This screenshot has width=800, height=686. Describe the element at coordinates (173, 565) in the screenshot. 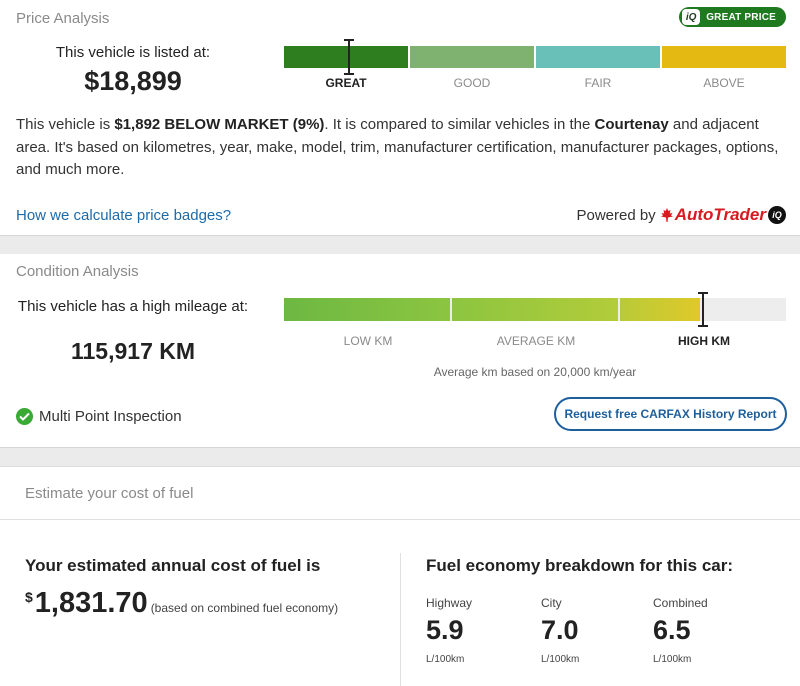

I see `annual-cost-heading: Your estimated annual cost of fuel is` at that location.